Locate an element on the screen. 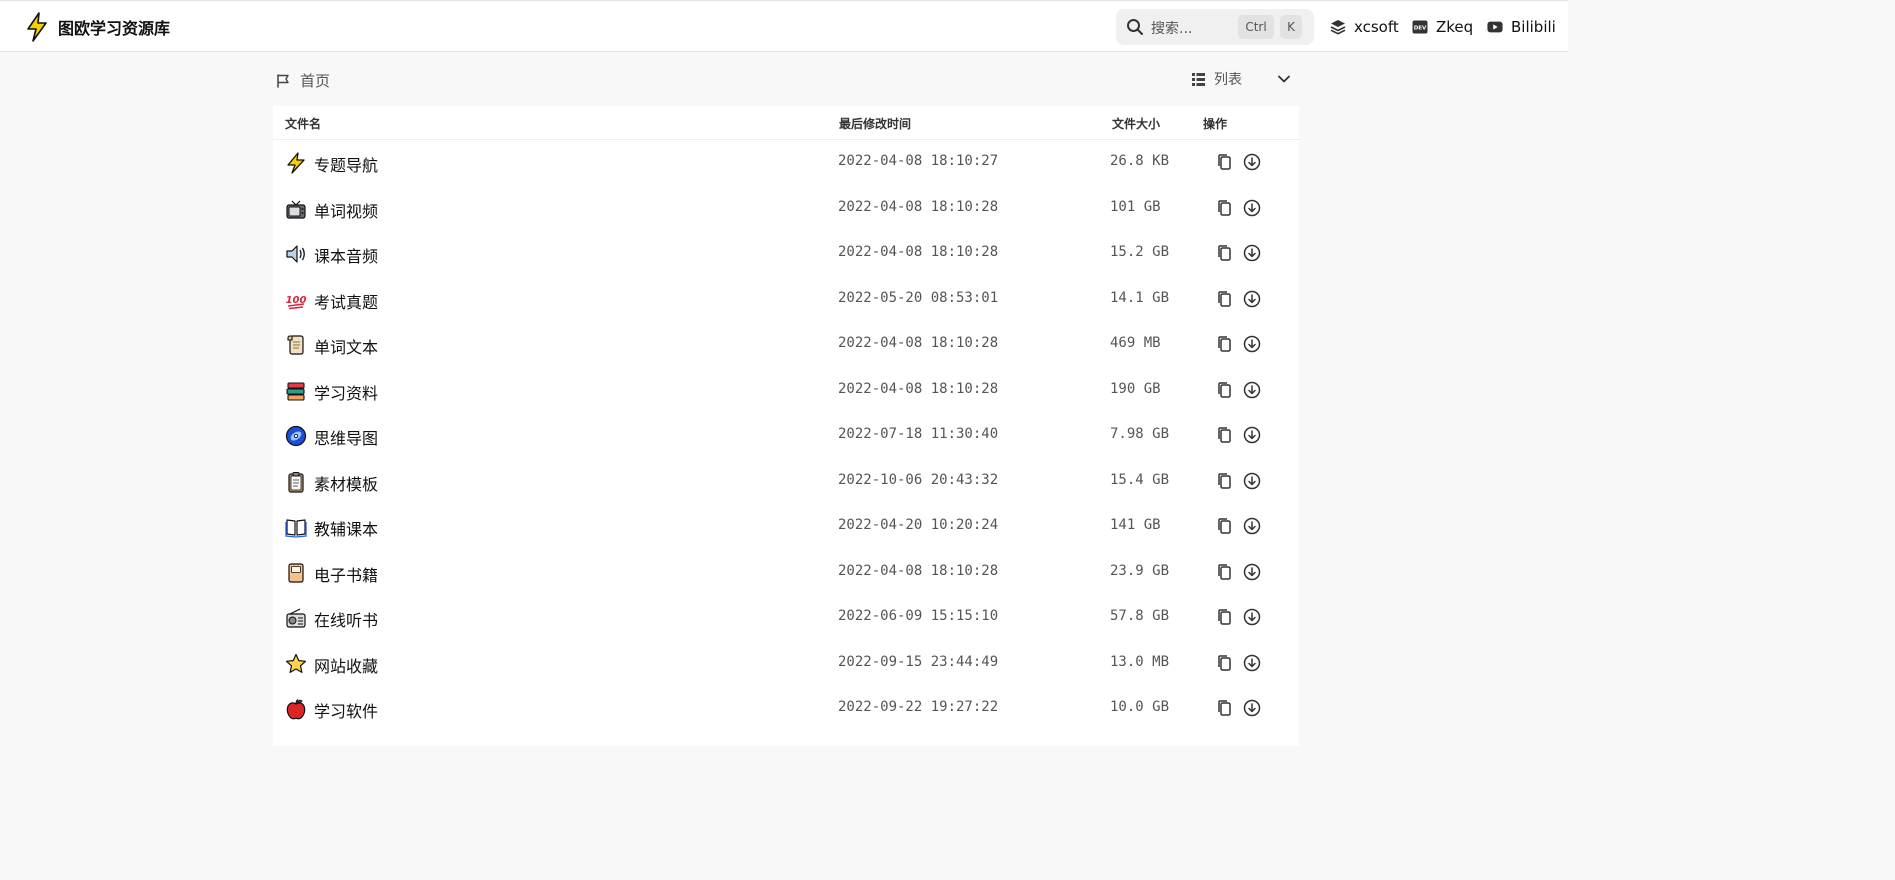 The width and height of the screenshot is (1895, 880). file-size: 101 GB is located at coordinates (1135, 206).